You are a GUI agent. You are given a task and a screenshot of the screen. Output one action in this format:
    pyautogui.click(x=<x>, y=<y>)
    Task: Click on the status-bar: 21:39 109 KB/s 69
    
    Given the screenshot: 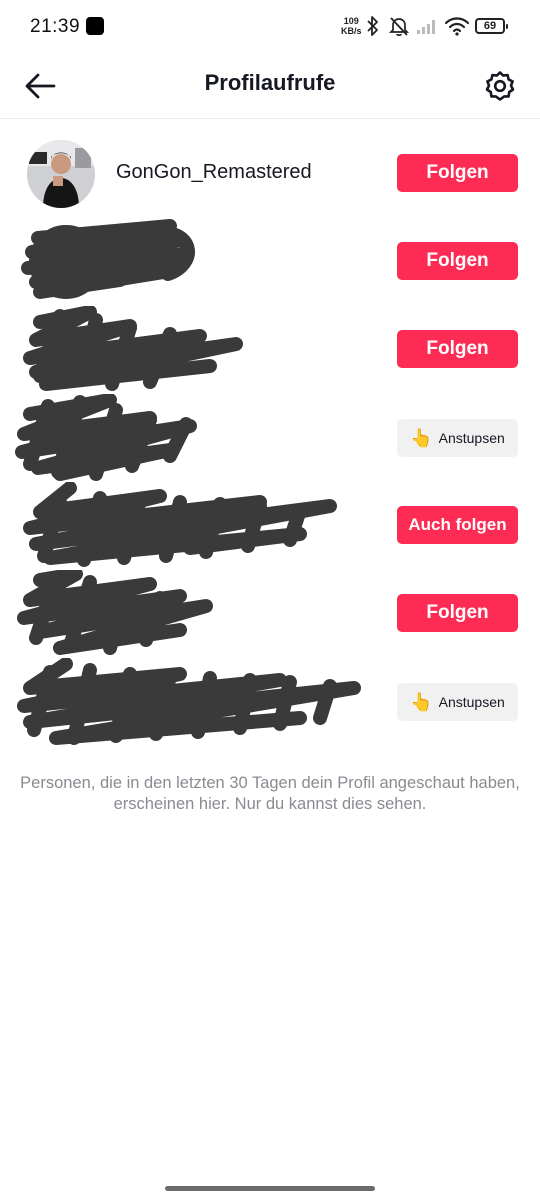 What is the action you would take?
    pyautogui.click(x=270, y=27)
    